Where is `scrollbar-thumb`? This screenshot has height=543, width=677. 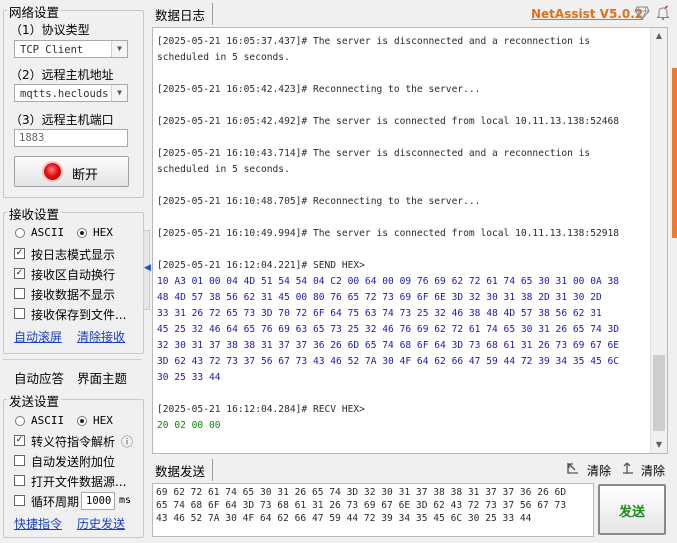 scrollbar-thumb is located at coordinates (659, 393).